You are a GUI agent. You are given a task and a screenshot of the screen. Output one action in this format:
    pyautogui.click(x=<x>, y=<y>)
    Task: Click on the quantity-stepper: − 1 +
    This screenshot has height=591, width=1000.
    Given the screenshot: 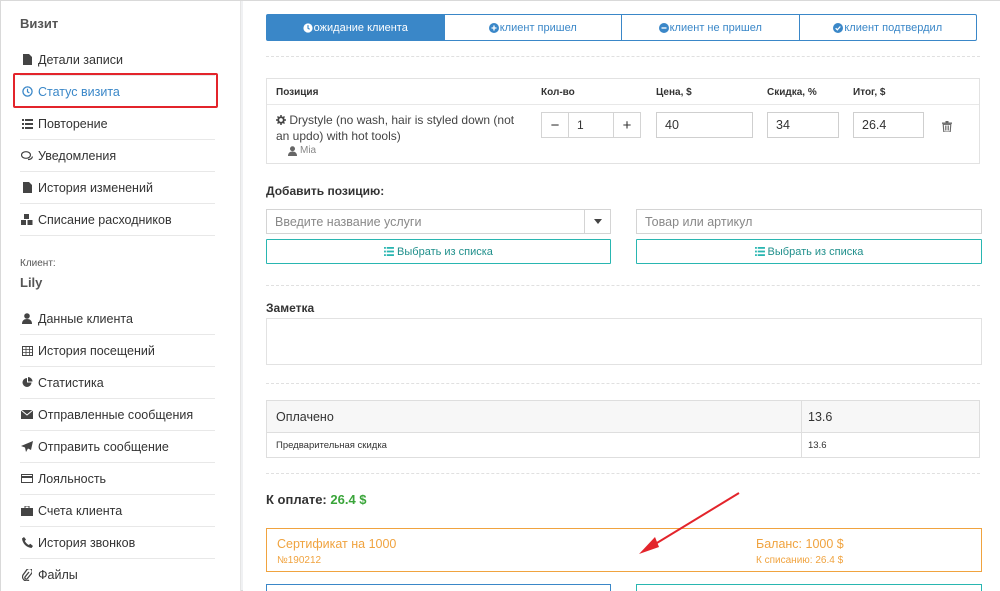 What is the action you would take?
    pyautogui.click(x=591, y=125)
    